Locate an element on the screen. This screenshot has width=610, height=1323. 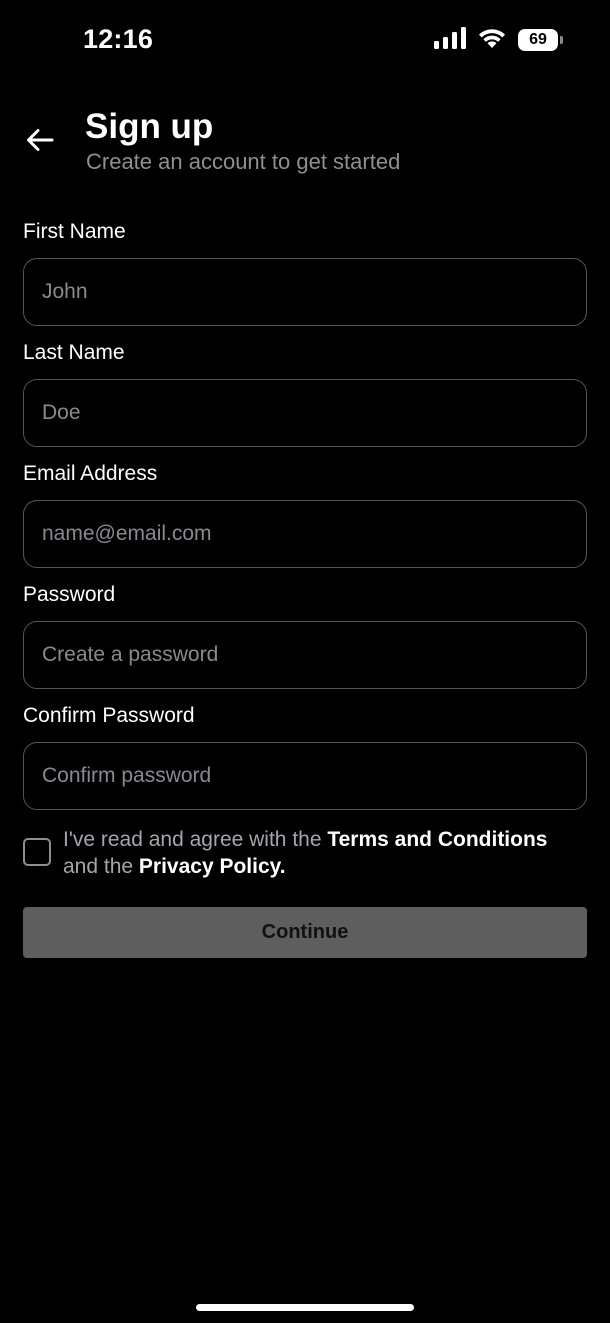
page-subtitle: Create an account to get started is located at coordinates (243, 161).